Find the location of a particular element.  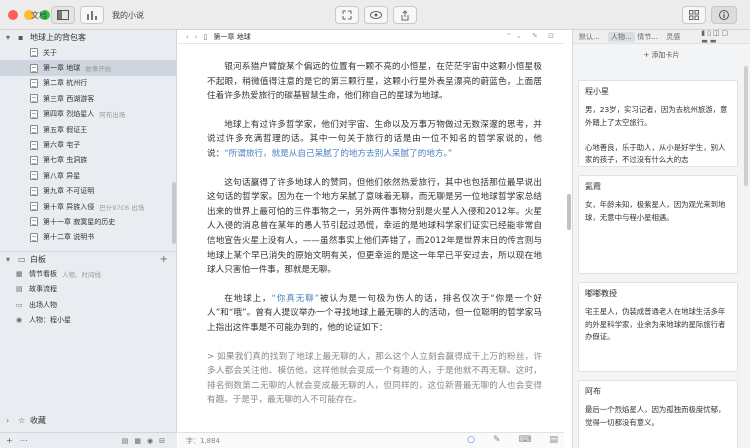

focus-mode-button is located at coordinates (347, 15).